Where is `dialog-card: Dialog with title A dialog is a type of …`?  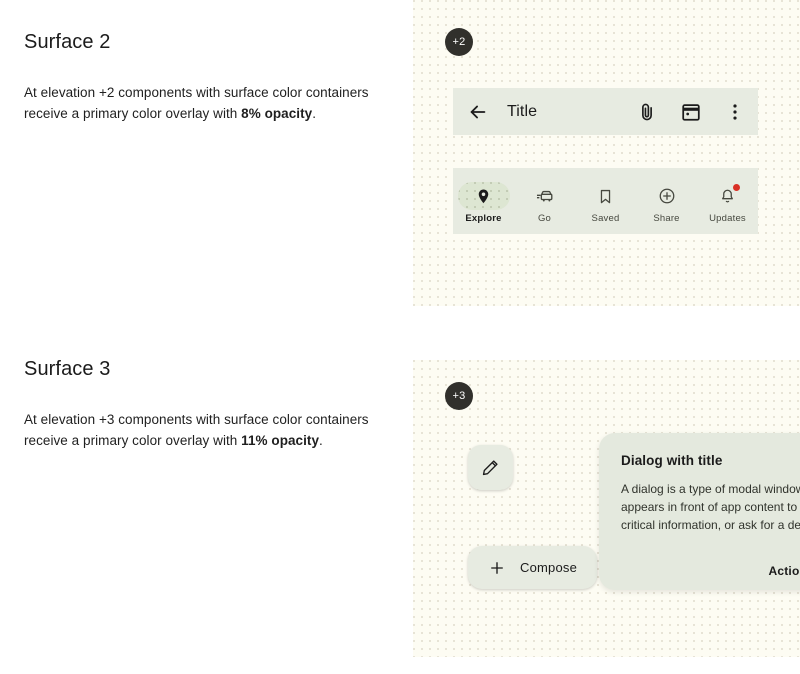
dialog-card: Dialog with title A dialog is a type of … is located at coordinates (699, 511).